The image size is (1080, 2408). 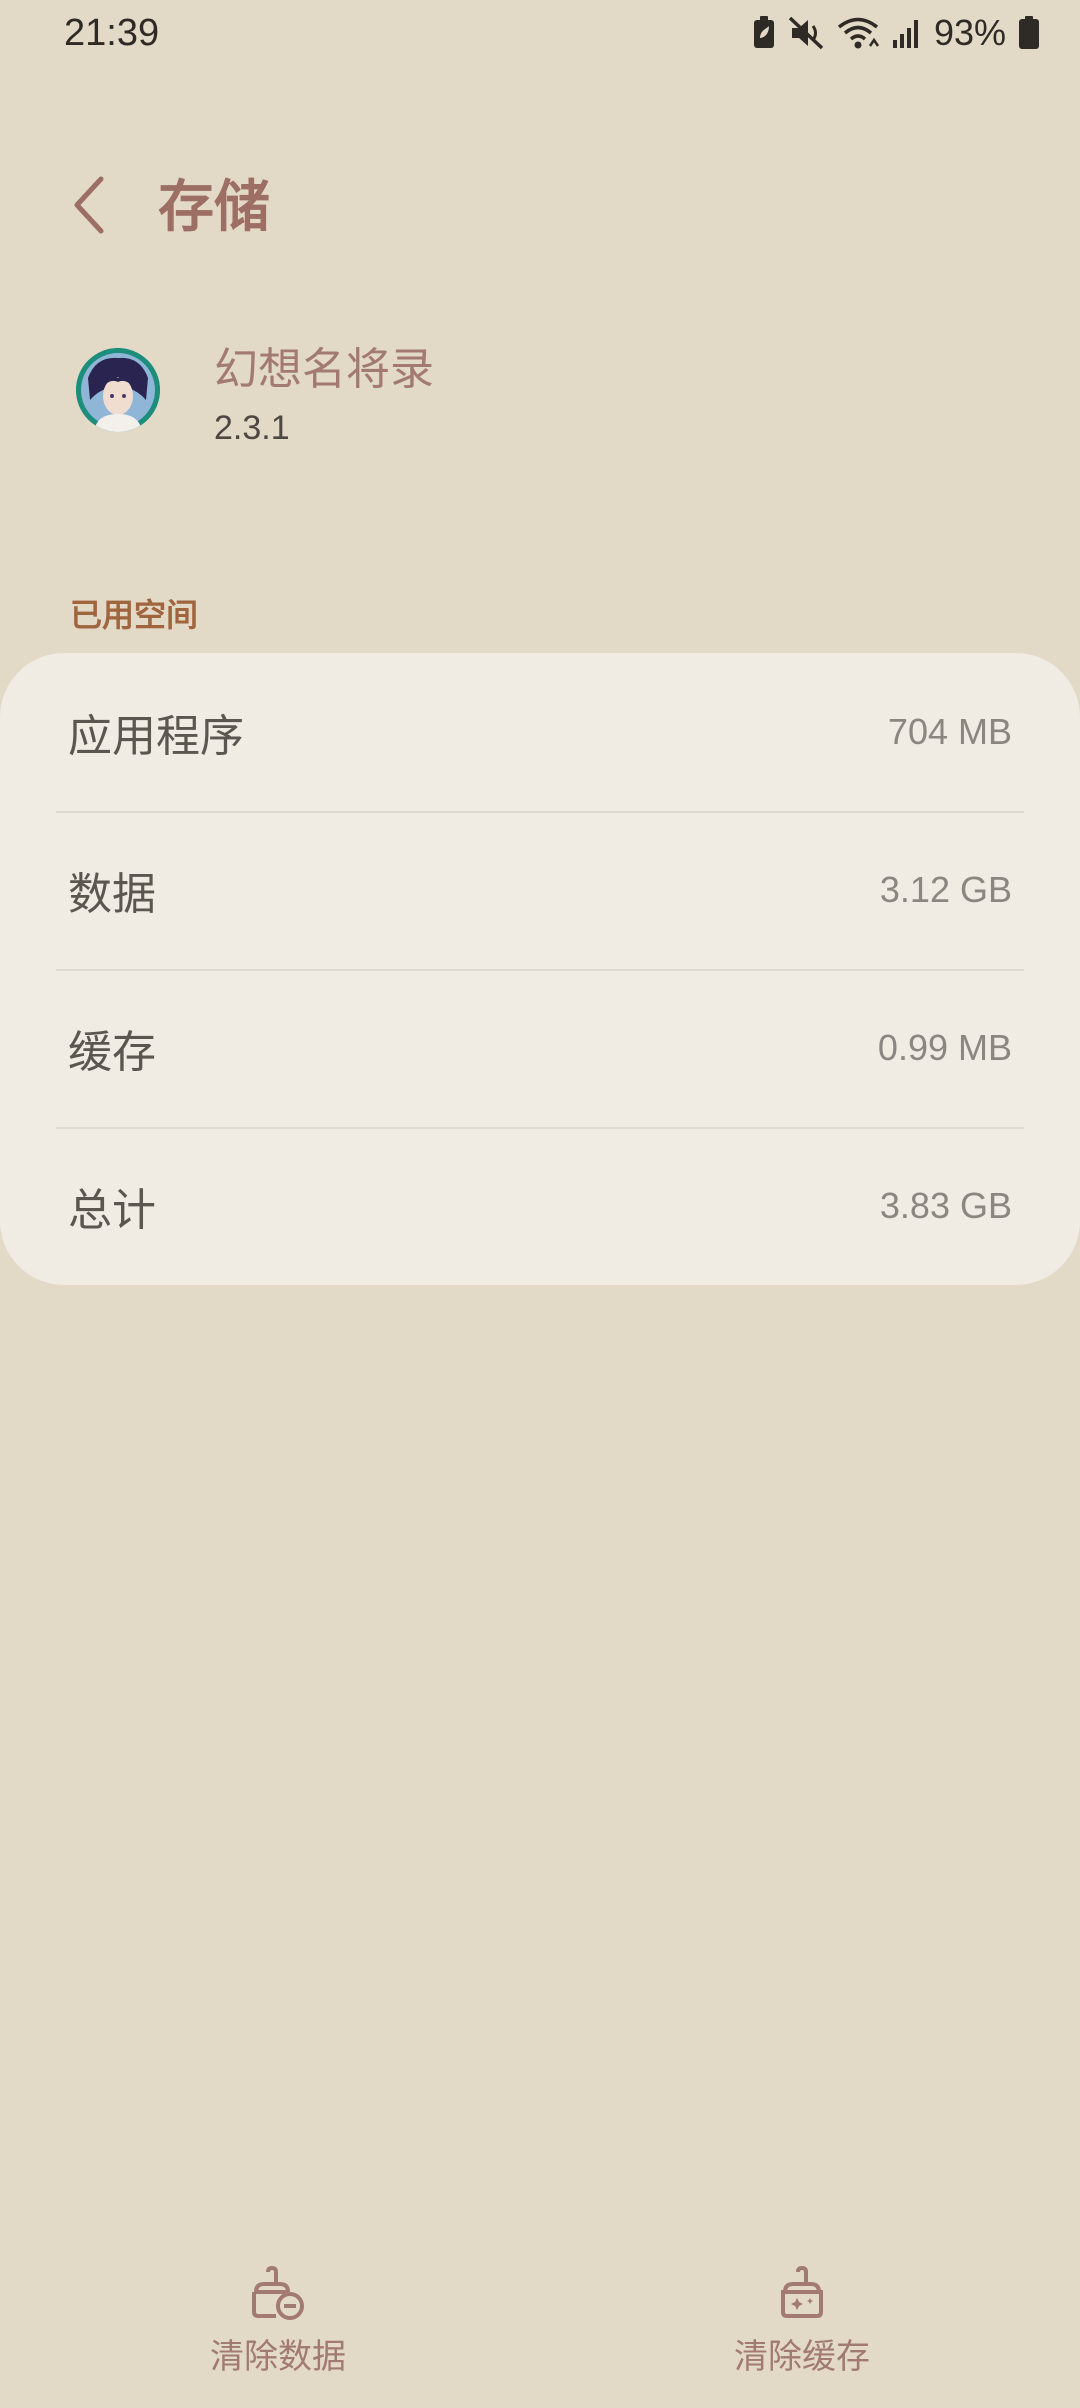 What do you see at coordinates (945, 1205) in the screenshot?
I see `row-value: 3.83 GB` at bounding box center [945, 1205].